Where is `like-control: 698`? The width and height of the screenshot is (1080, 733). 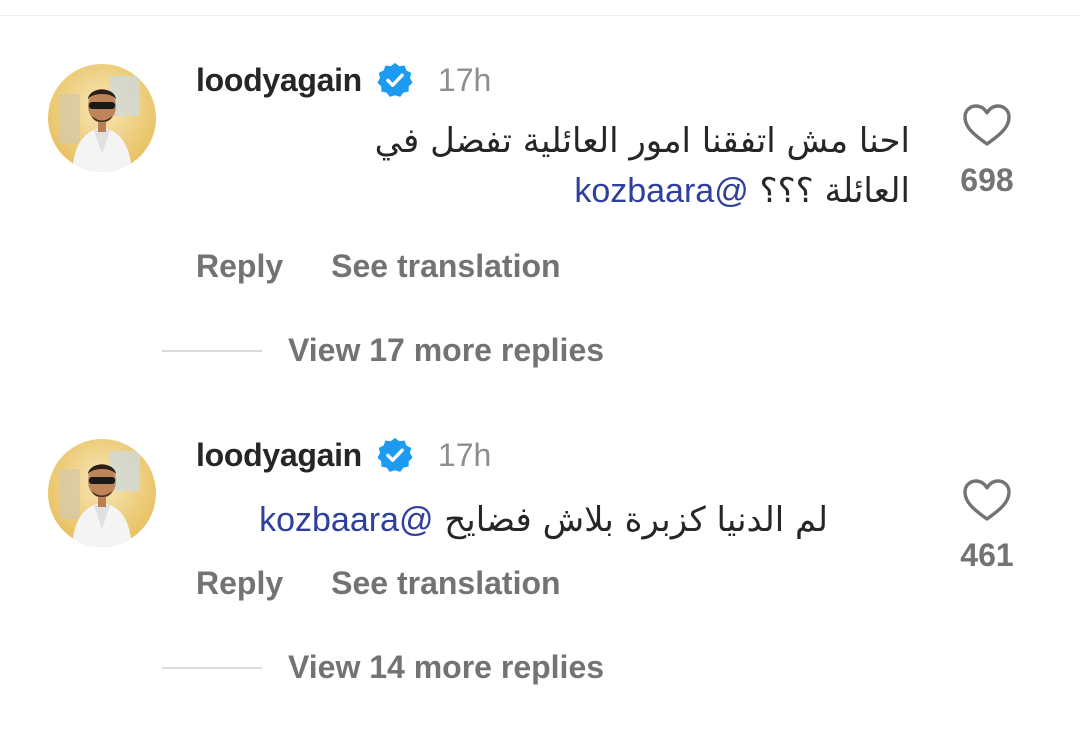 like-control: 698 is located at coordinates (987, 150).